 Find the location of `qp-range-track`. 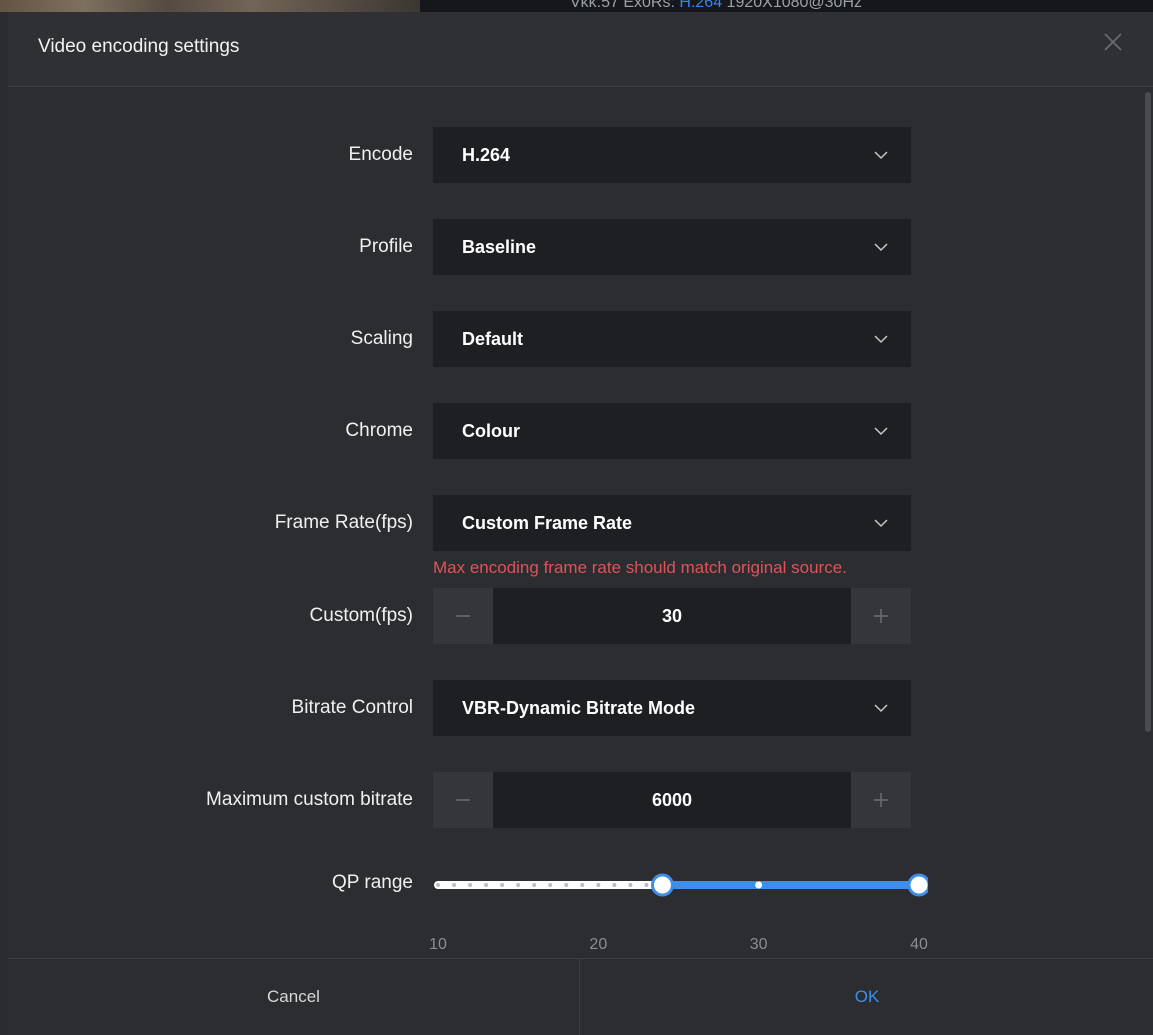

qp-range-track is located at coordinates (678, 887).